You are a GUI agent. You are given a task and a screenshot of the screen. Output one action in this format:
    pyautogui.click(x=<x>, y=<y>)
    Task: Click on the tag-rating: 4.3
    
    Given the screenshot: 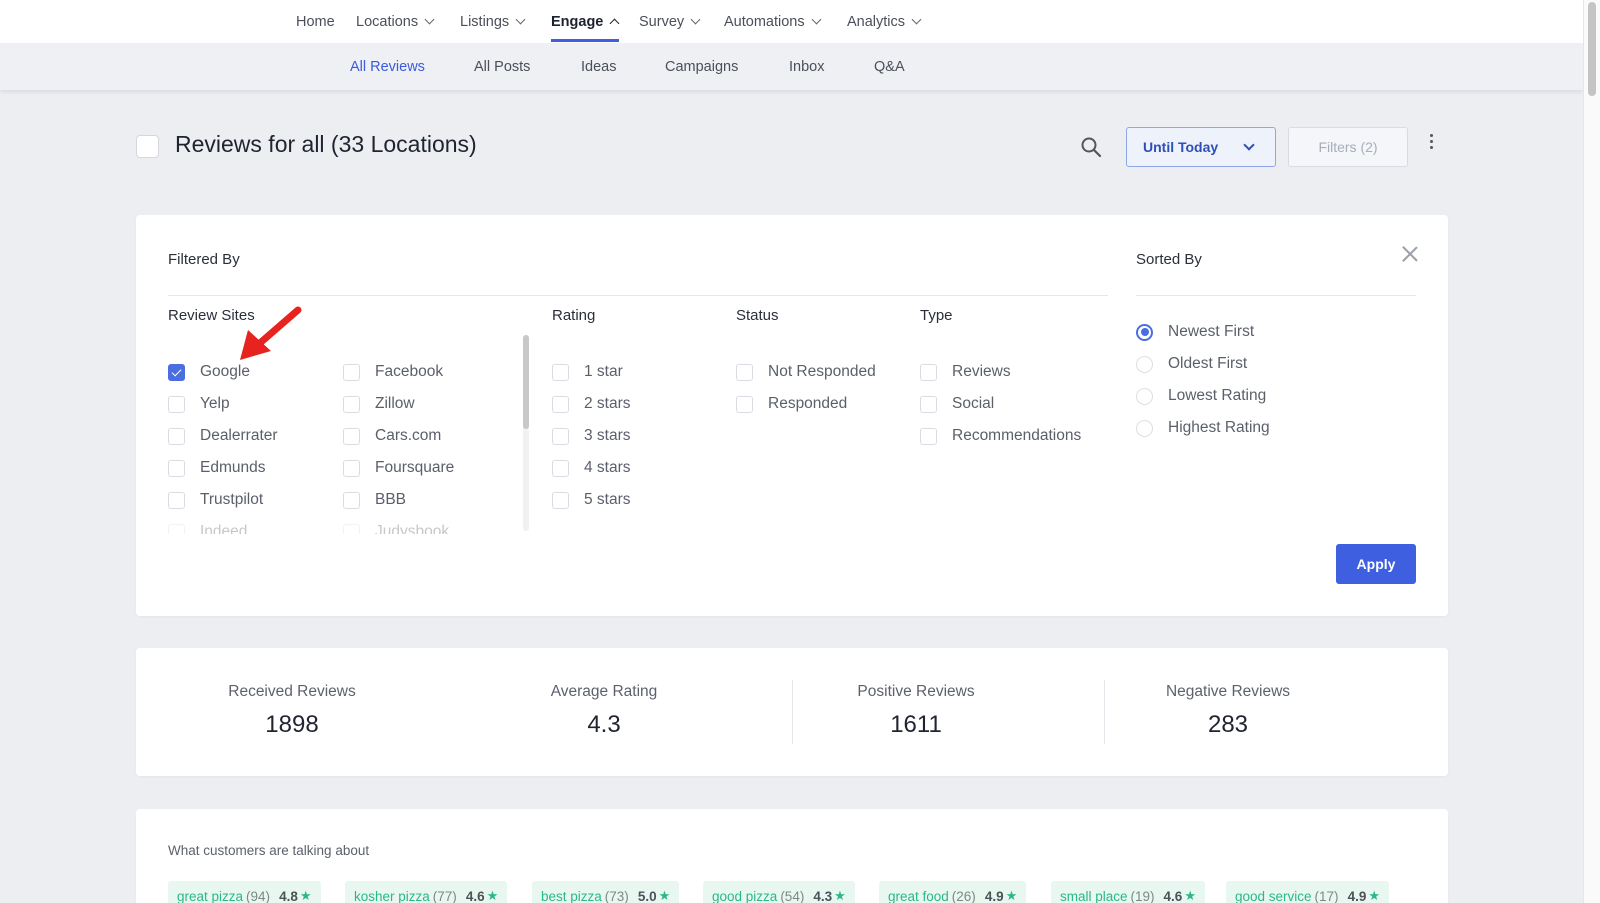 What is the action you would take?
    pyautogui.click(x=823, y=895)
    